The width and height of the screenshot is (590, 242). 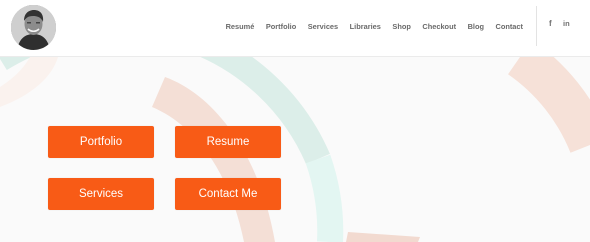 I want to click on facebook-icon: f, so click(x=550, y=23).